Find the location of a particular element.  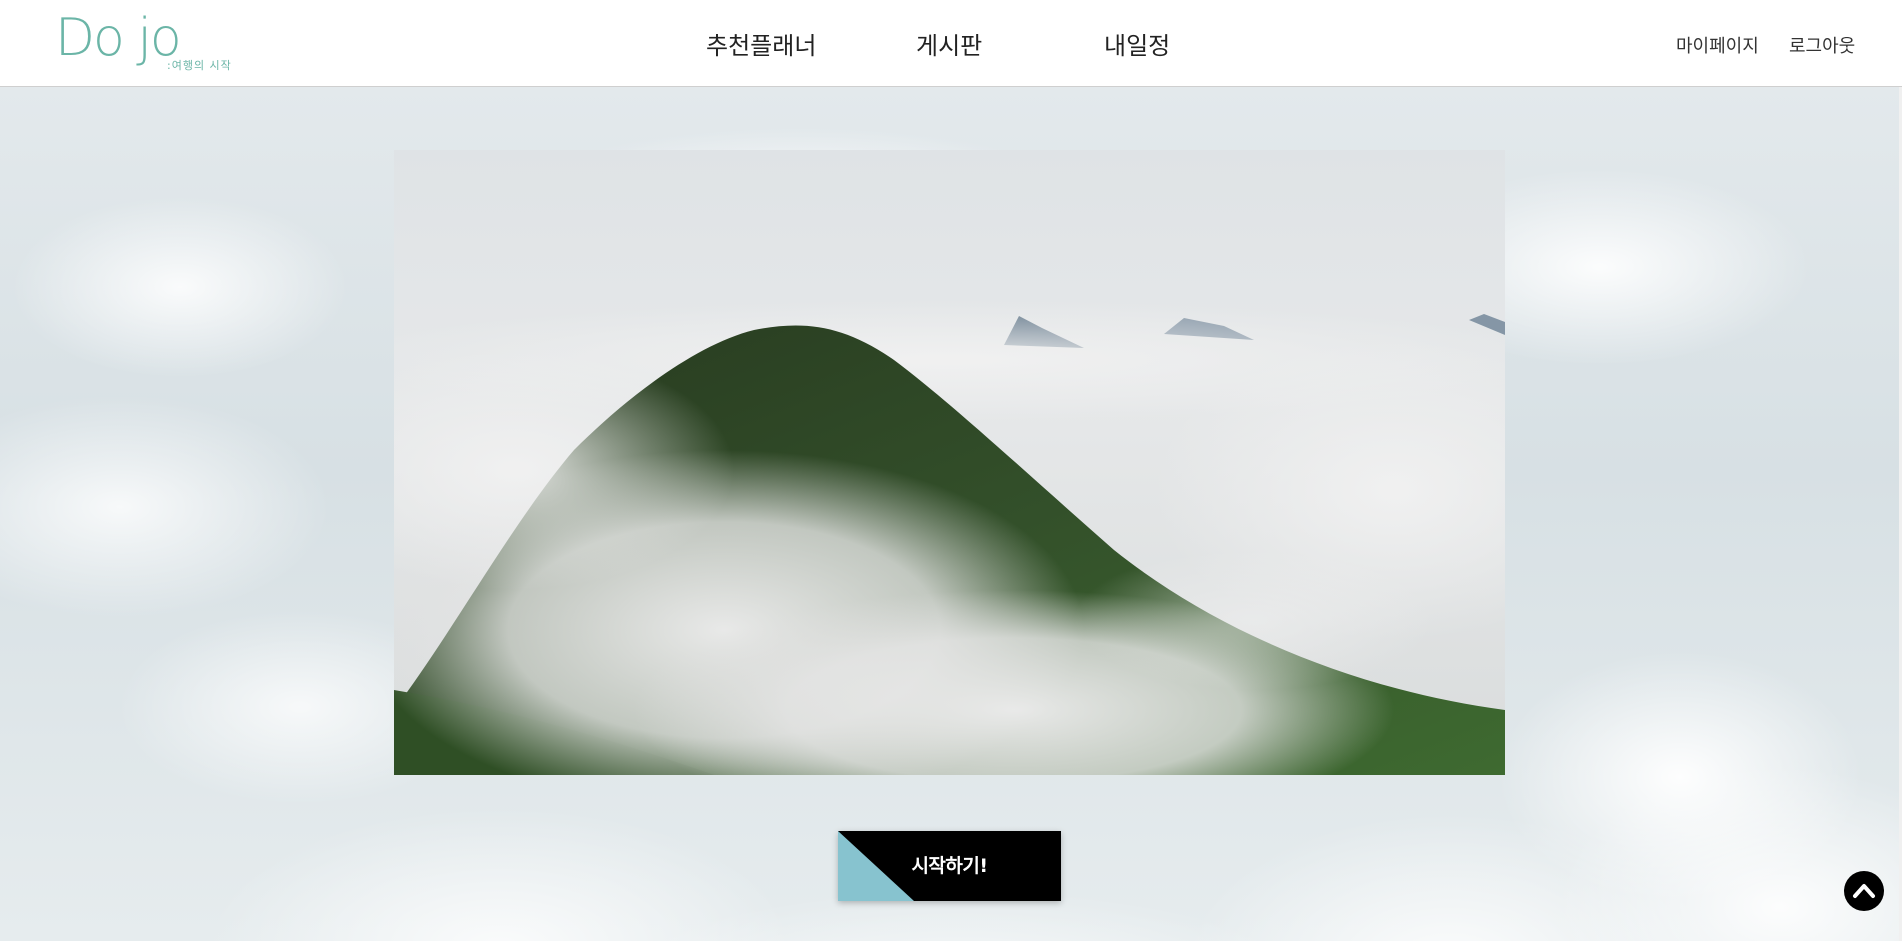

logo-wordmark: Do jo is located at coordinates (118, 38).